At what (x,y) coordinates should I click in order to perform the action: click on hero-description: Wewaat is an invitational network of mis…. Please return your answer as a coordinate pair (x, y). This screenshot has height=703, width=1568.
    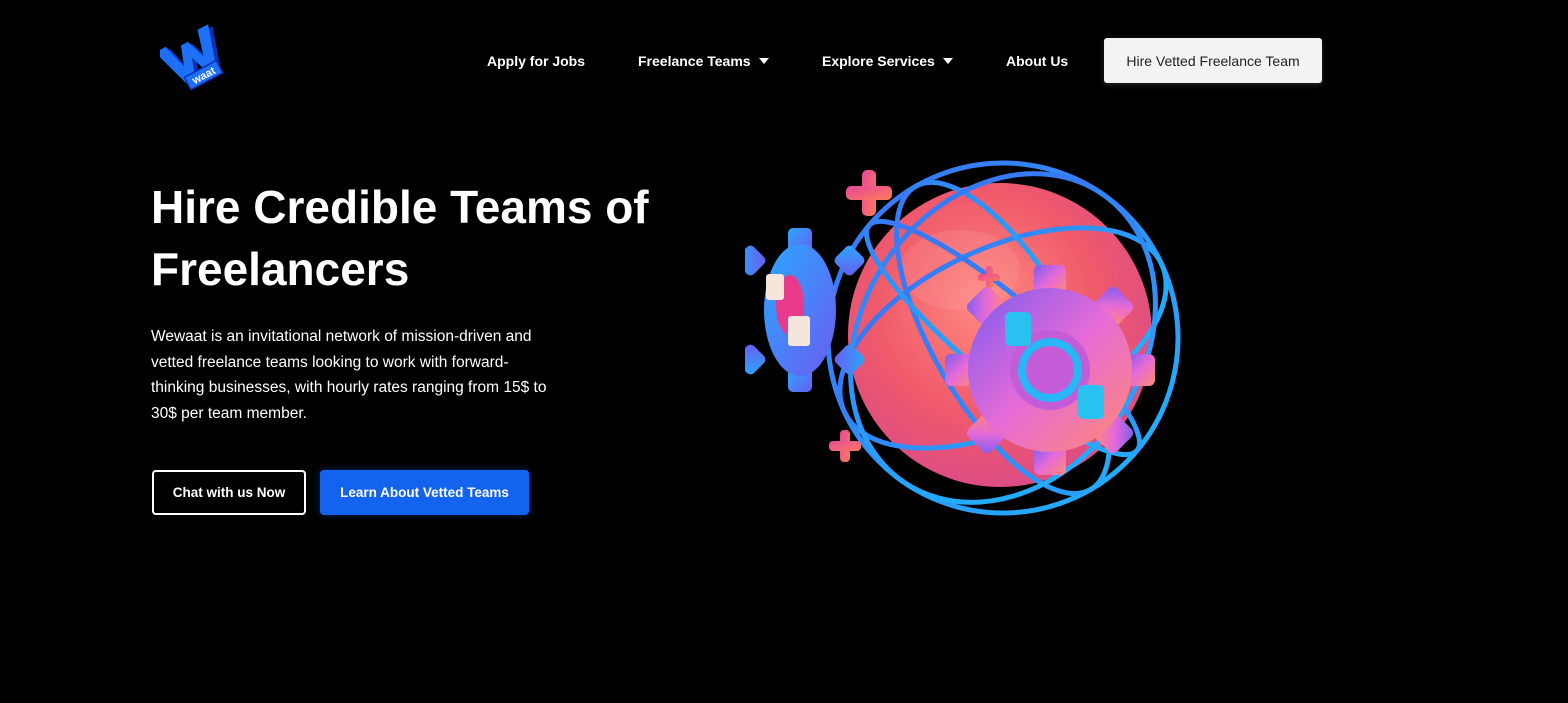
    Looking at the image, I should click on (349, 375).